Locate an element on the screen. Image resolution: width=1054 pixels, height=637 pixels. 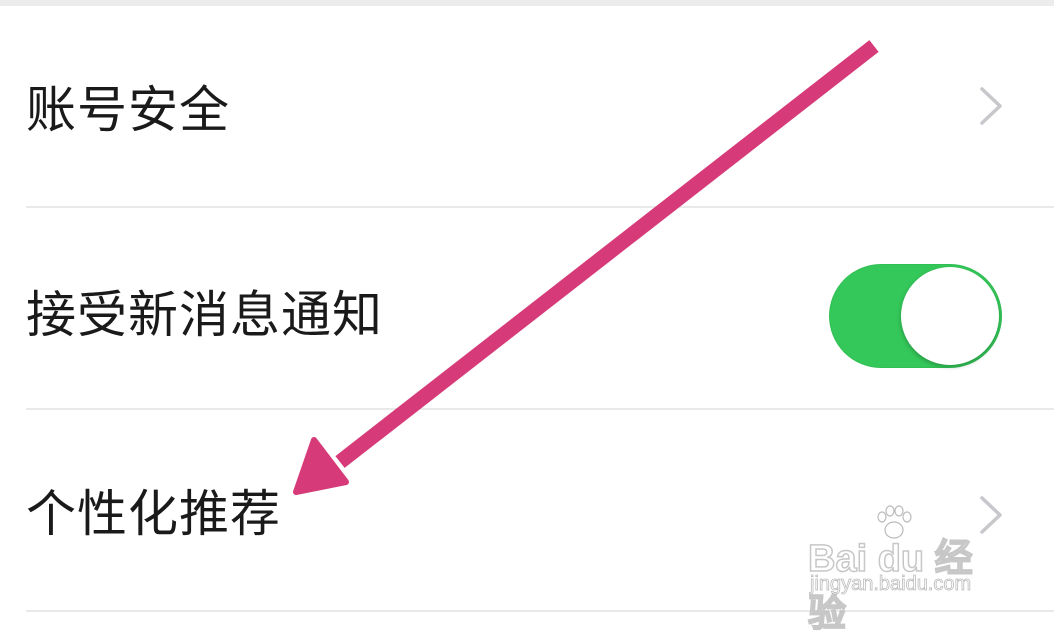
row-label-new-message-notification: 接受新消息通知 is located at coordinates (204, 315).